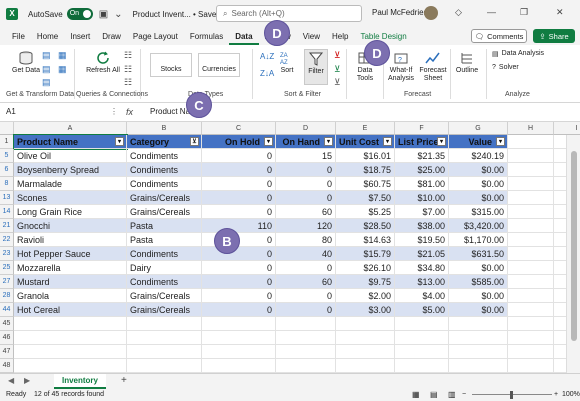 This screenshot has height=401, width=580. I want to click on table-cell: $34.80, so click(422, 268).